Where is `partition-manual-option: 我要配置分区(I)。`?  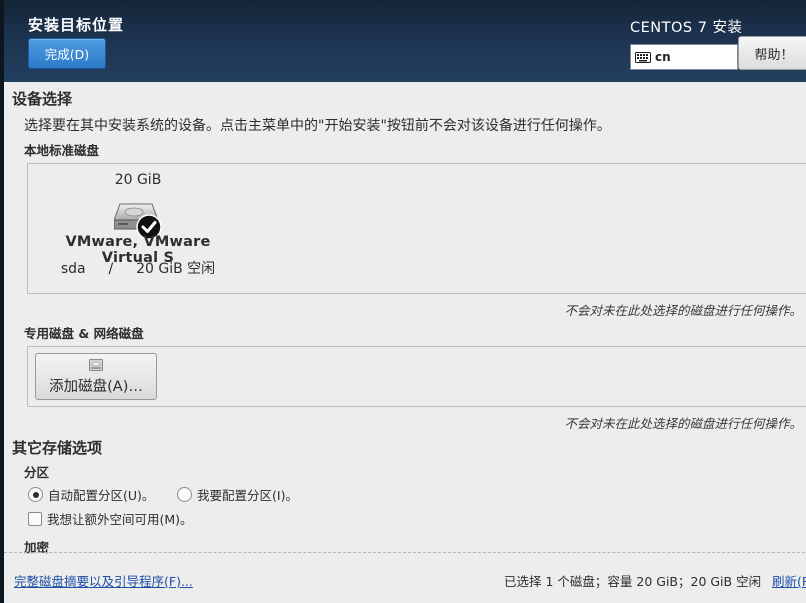
partition-manual-option: 我要配置分区(I)。 is located at coordinates (237, 494).